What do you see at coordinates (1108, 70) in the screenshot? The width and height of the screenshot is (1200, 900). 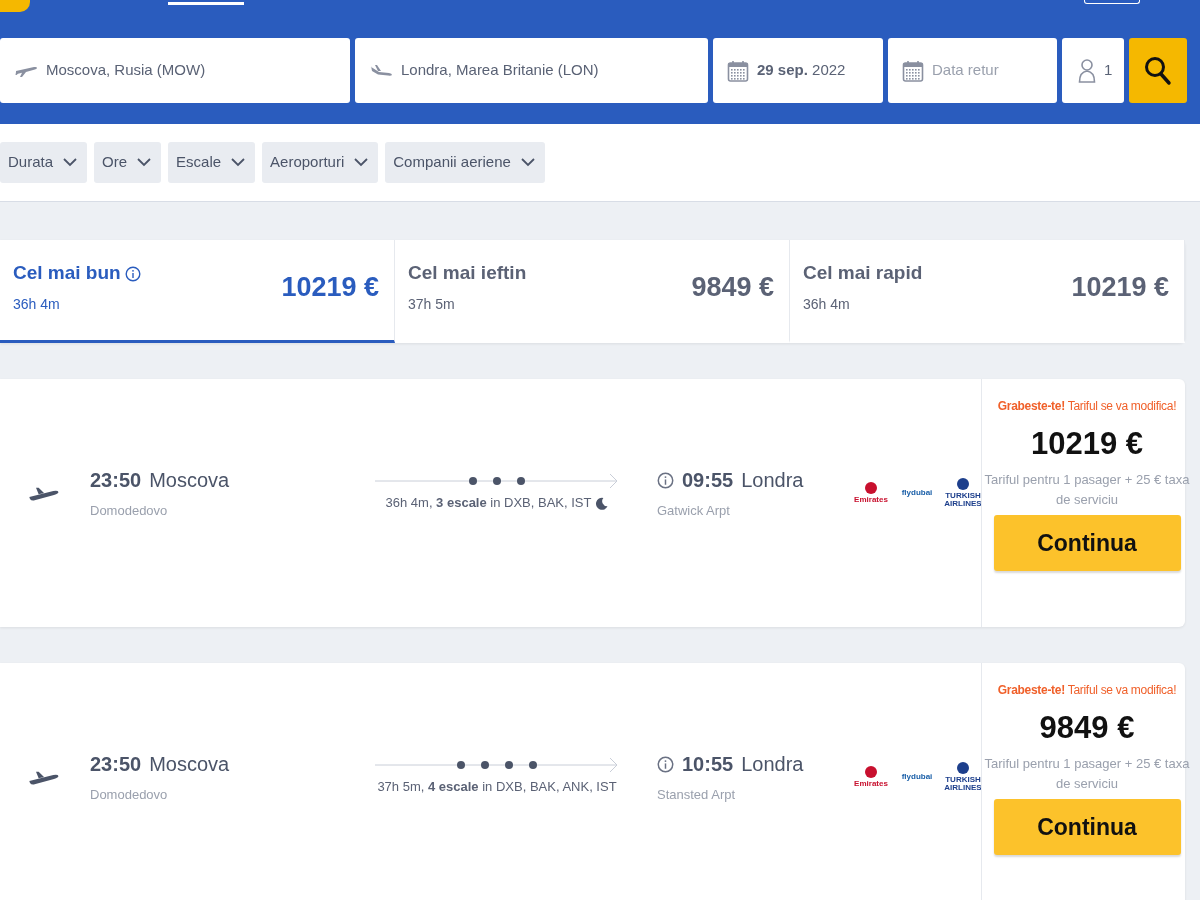 I see `passengers-count: 1` at bounding box center [1108, 70].